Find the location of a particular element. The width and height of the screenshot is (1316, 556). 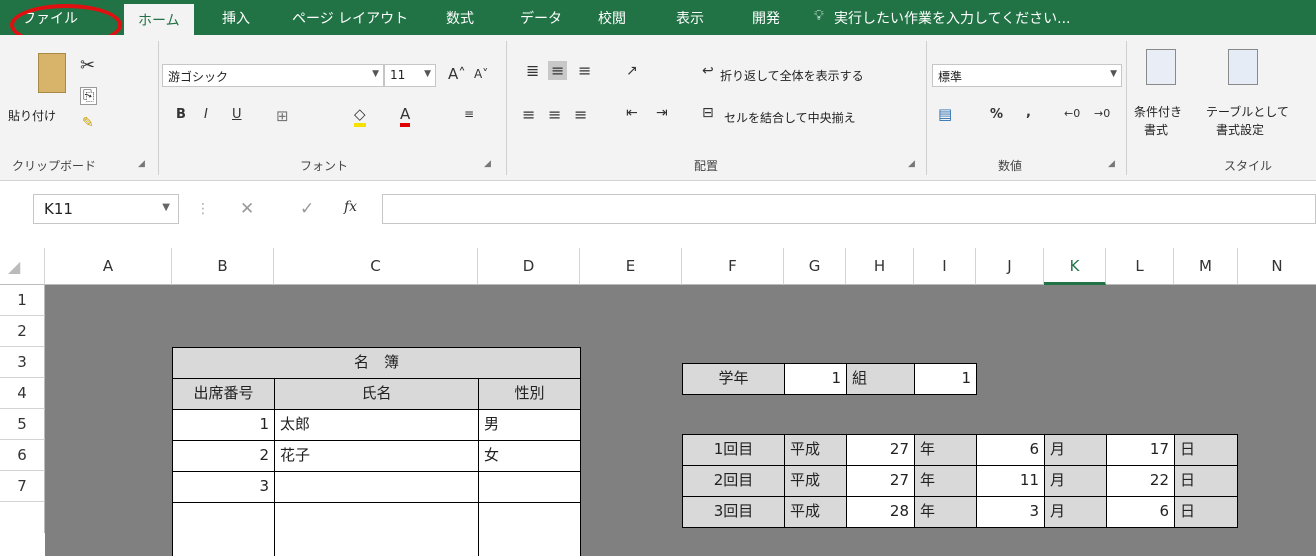

increase-indent-icon: ⇥ is located at coordinates (662, 113).